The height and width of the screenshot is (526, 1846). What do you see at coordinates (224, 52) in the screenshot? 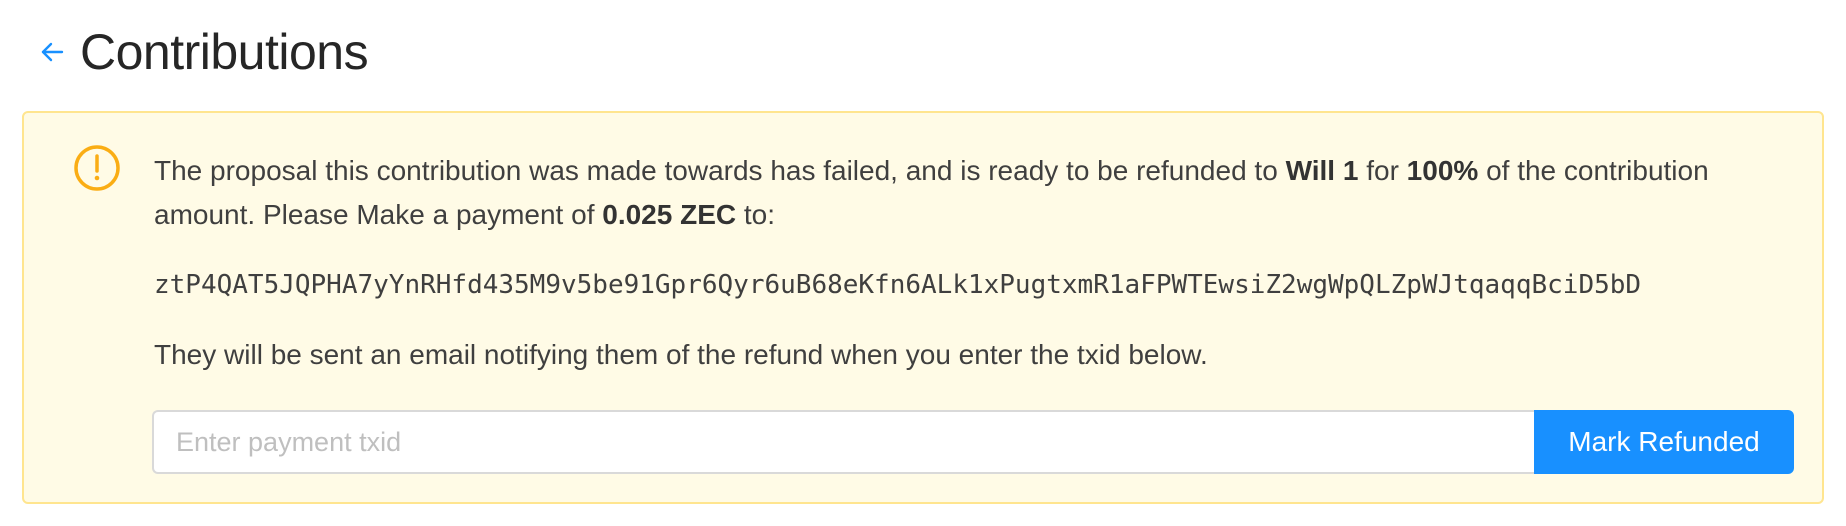
I see `page-title: Contributions` at bounding box center [224, 52].